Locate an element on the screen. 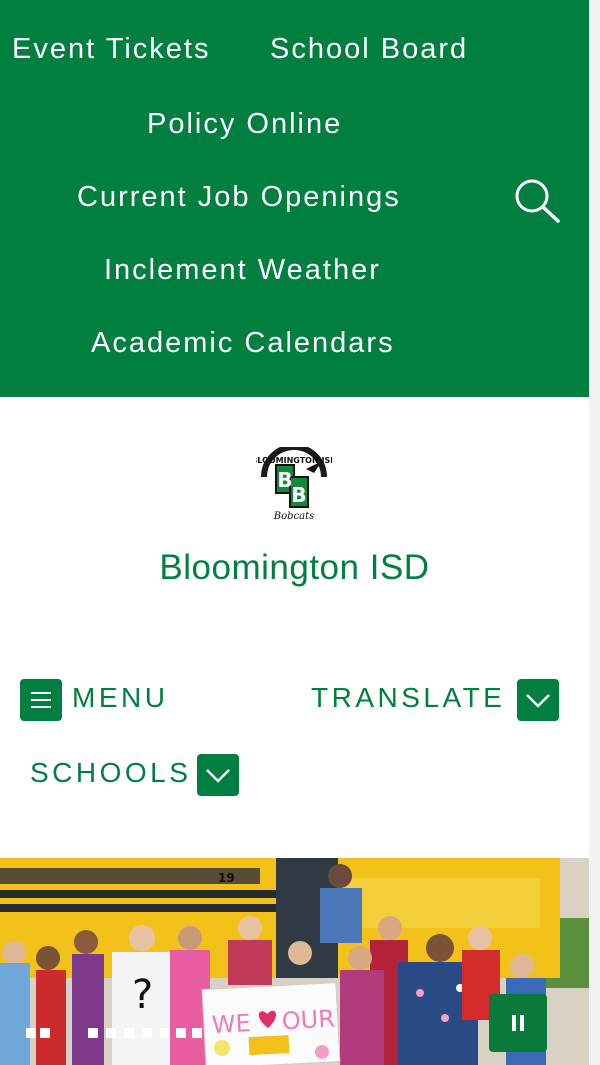 Image resolution: width=600 pixels, height=1065 pixels. district-logo: BLOOMINGTON ISD B B Bobcats is located at coordinates (294, 483).